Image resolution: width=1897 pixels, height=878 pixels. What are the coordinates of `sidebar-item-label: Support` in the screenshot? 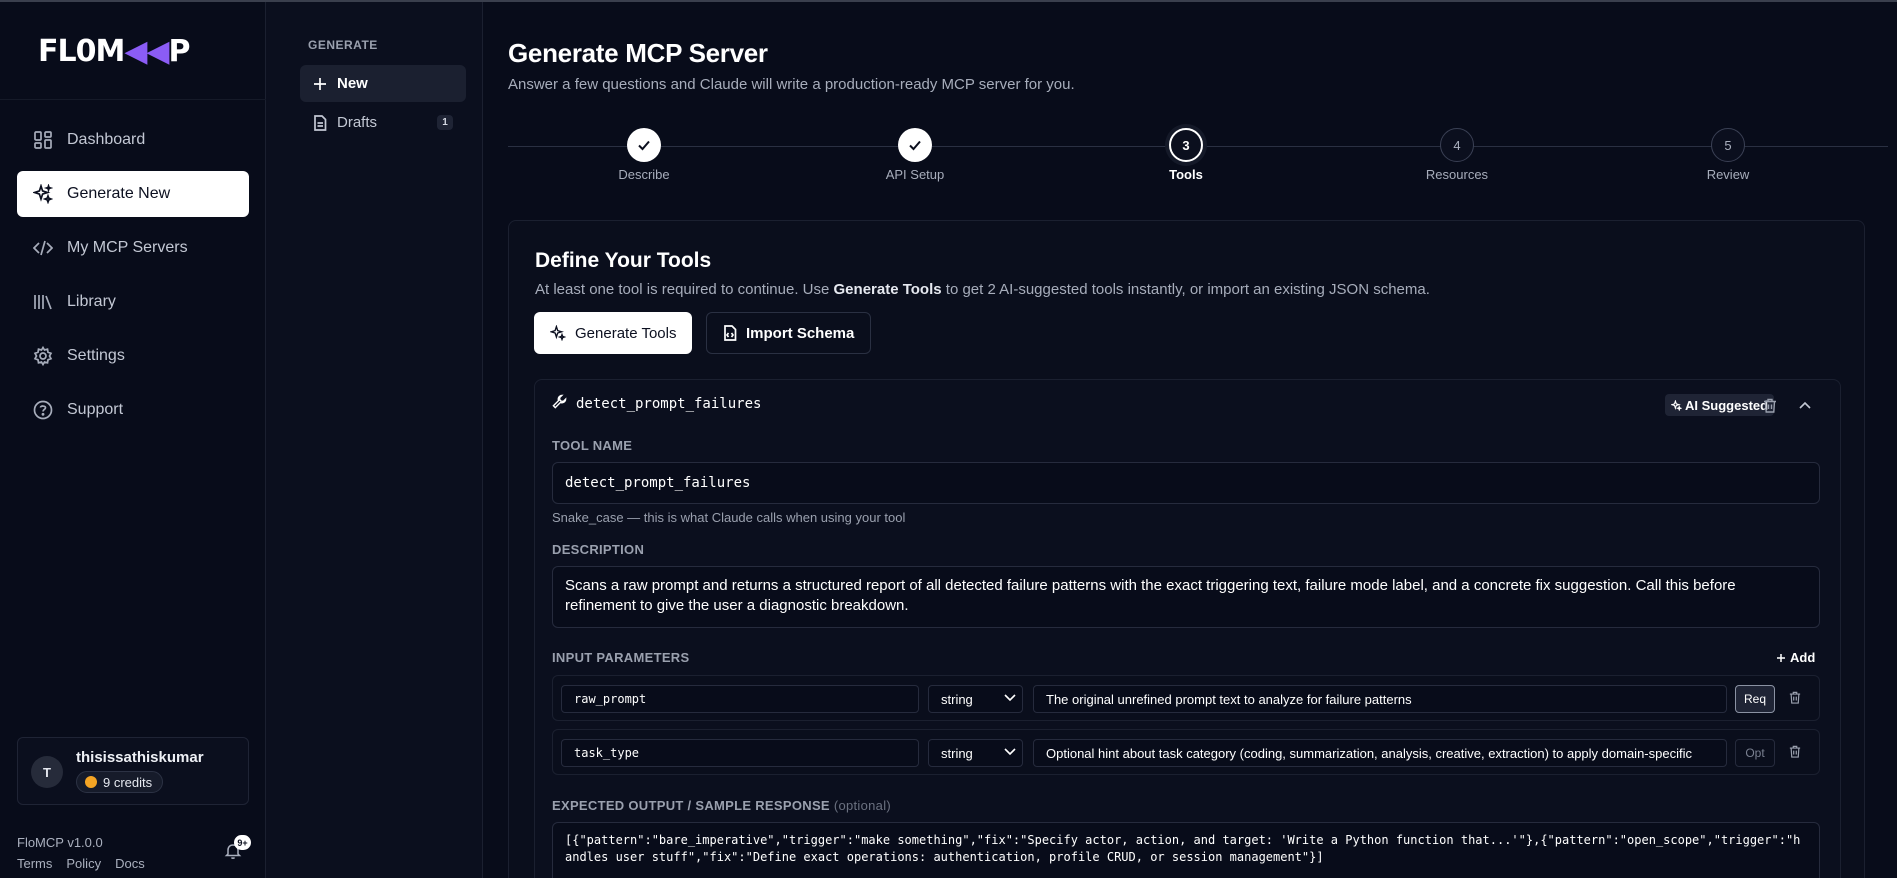 It's located at (95, 409).